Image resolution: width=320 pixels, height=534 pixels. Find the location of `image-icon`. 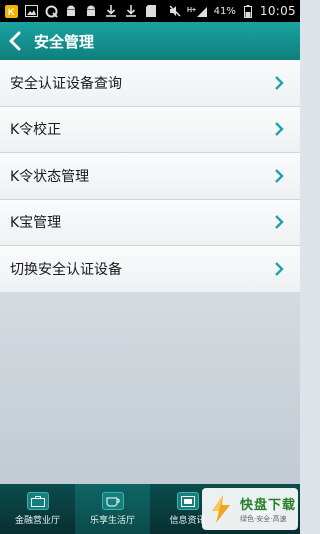

image-icon is located at coordinates (31, 11).